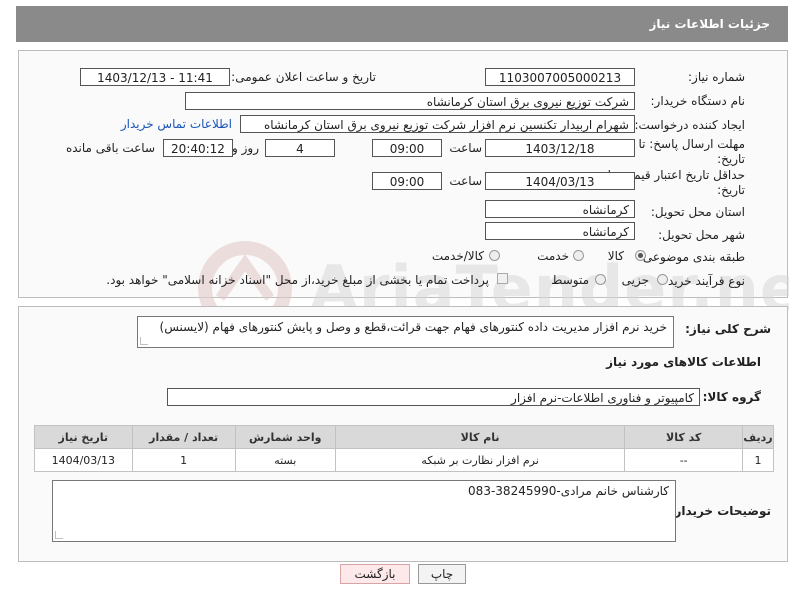 The height and width of the screenshot is (598, 789). I want to click on category-radio-goods-service, so click(494, 255).